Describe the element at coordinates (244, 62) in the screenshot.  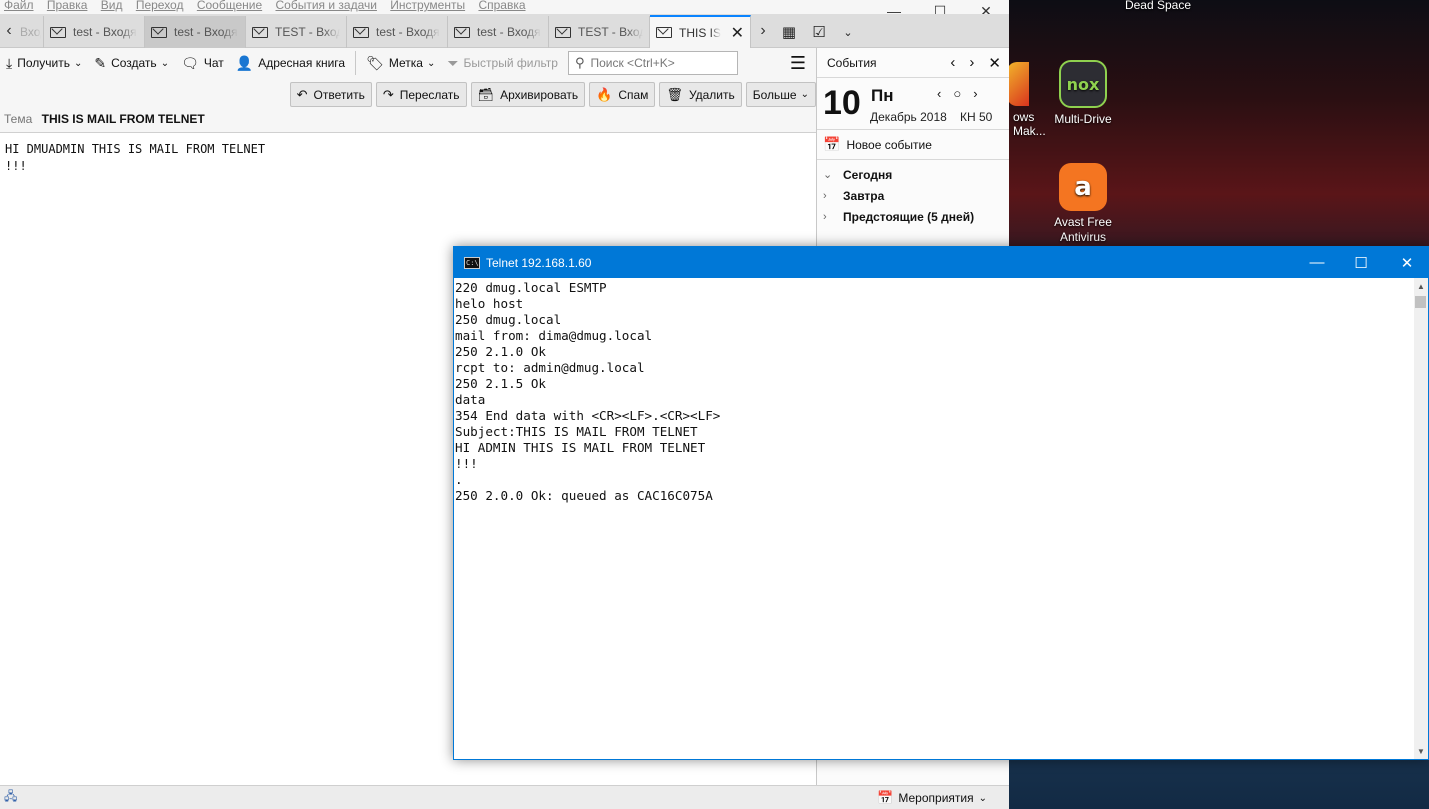
I see `contact-icon: 👤` at that location.